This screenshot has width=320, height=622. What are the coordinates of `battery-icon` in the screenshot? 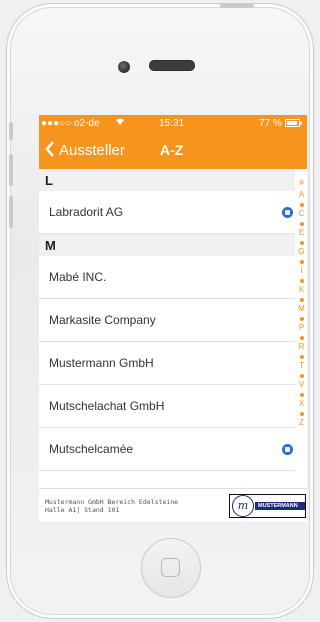 It's located at (294, 124).